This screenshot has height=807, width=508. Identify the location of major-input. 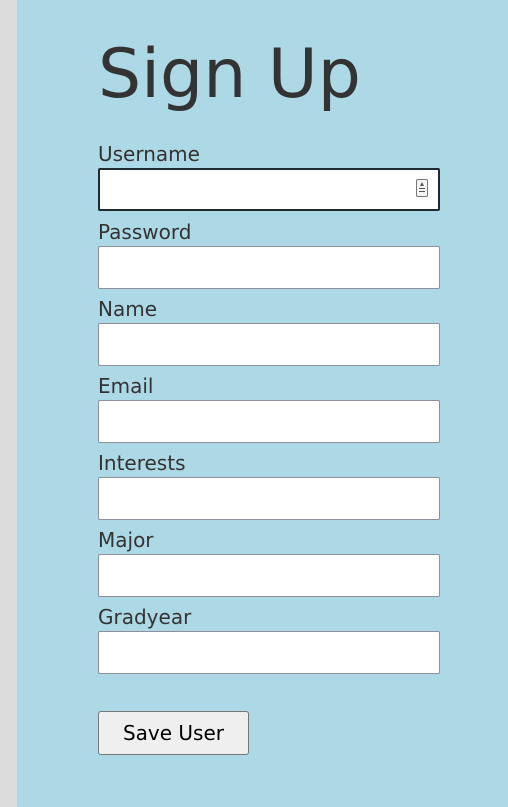
(269, 575).